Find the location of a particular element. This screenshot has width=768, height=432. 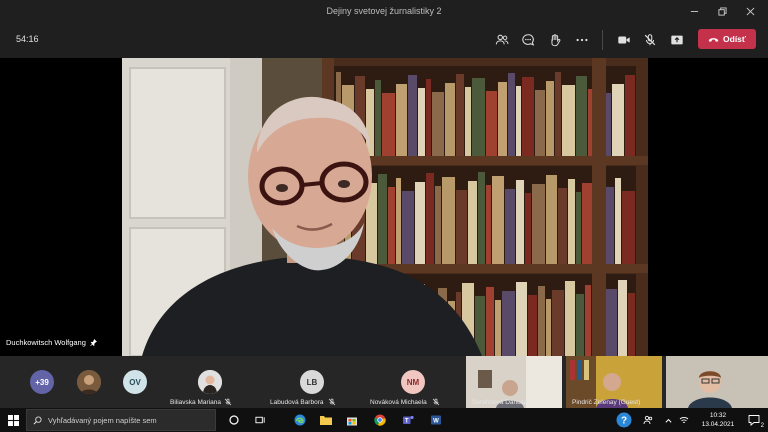

store-taskbar-button is located at coordinates (352, 420).